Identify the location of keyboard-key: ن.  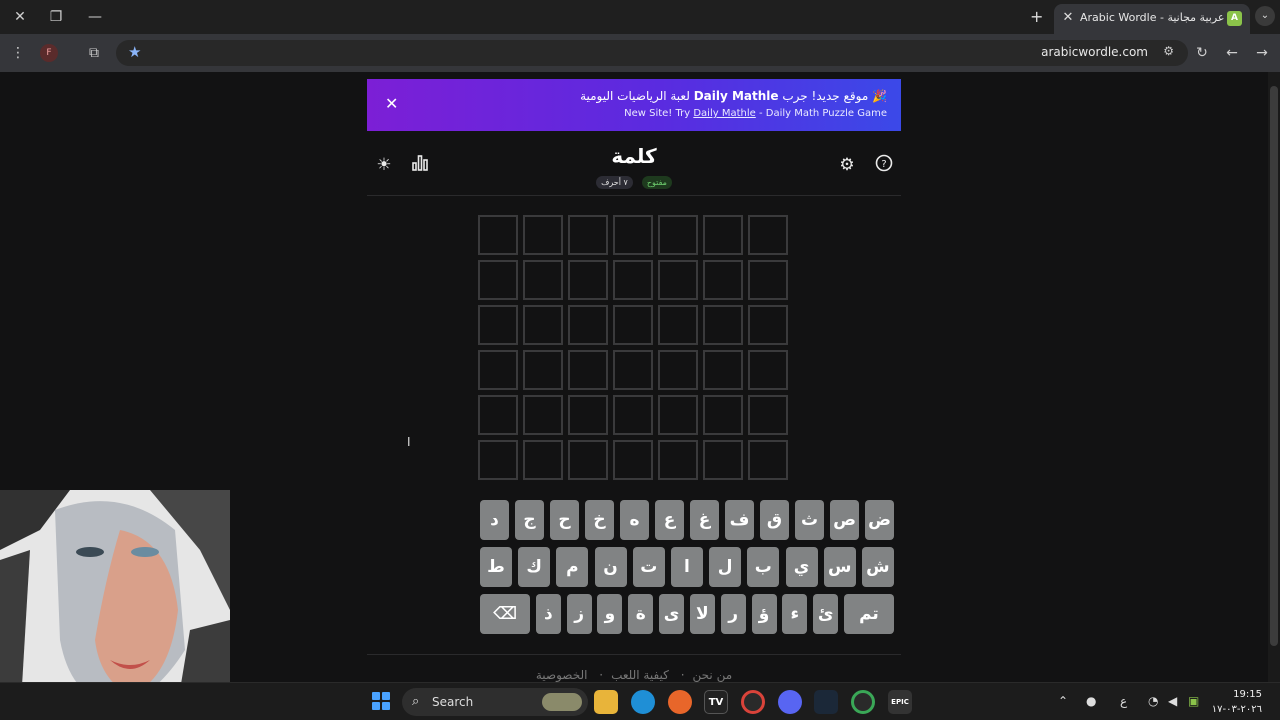
(610, 567).